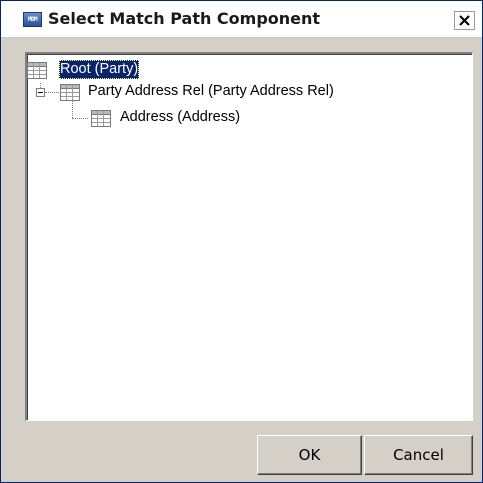 Image resolution: width=483 pixels, height=483 pixels. I want to click on tree-node-label: Party Address Rel (Party Address Rel), so click(211, 91).